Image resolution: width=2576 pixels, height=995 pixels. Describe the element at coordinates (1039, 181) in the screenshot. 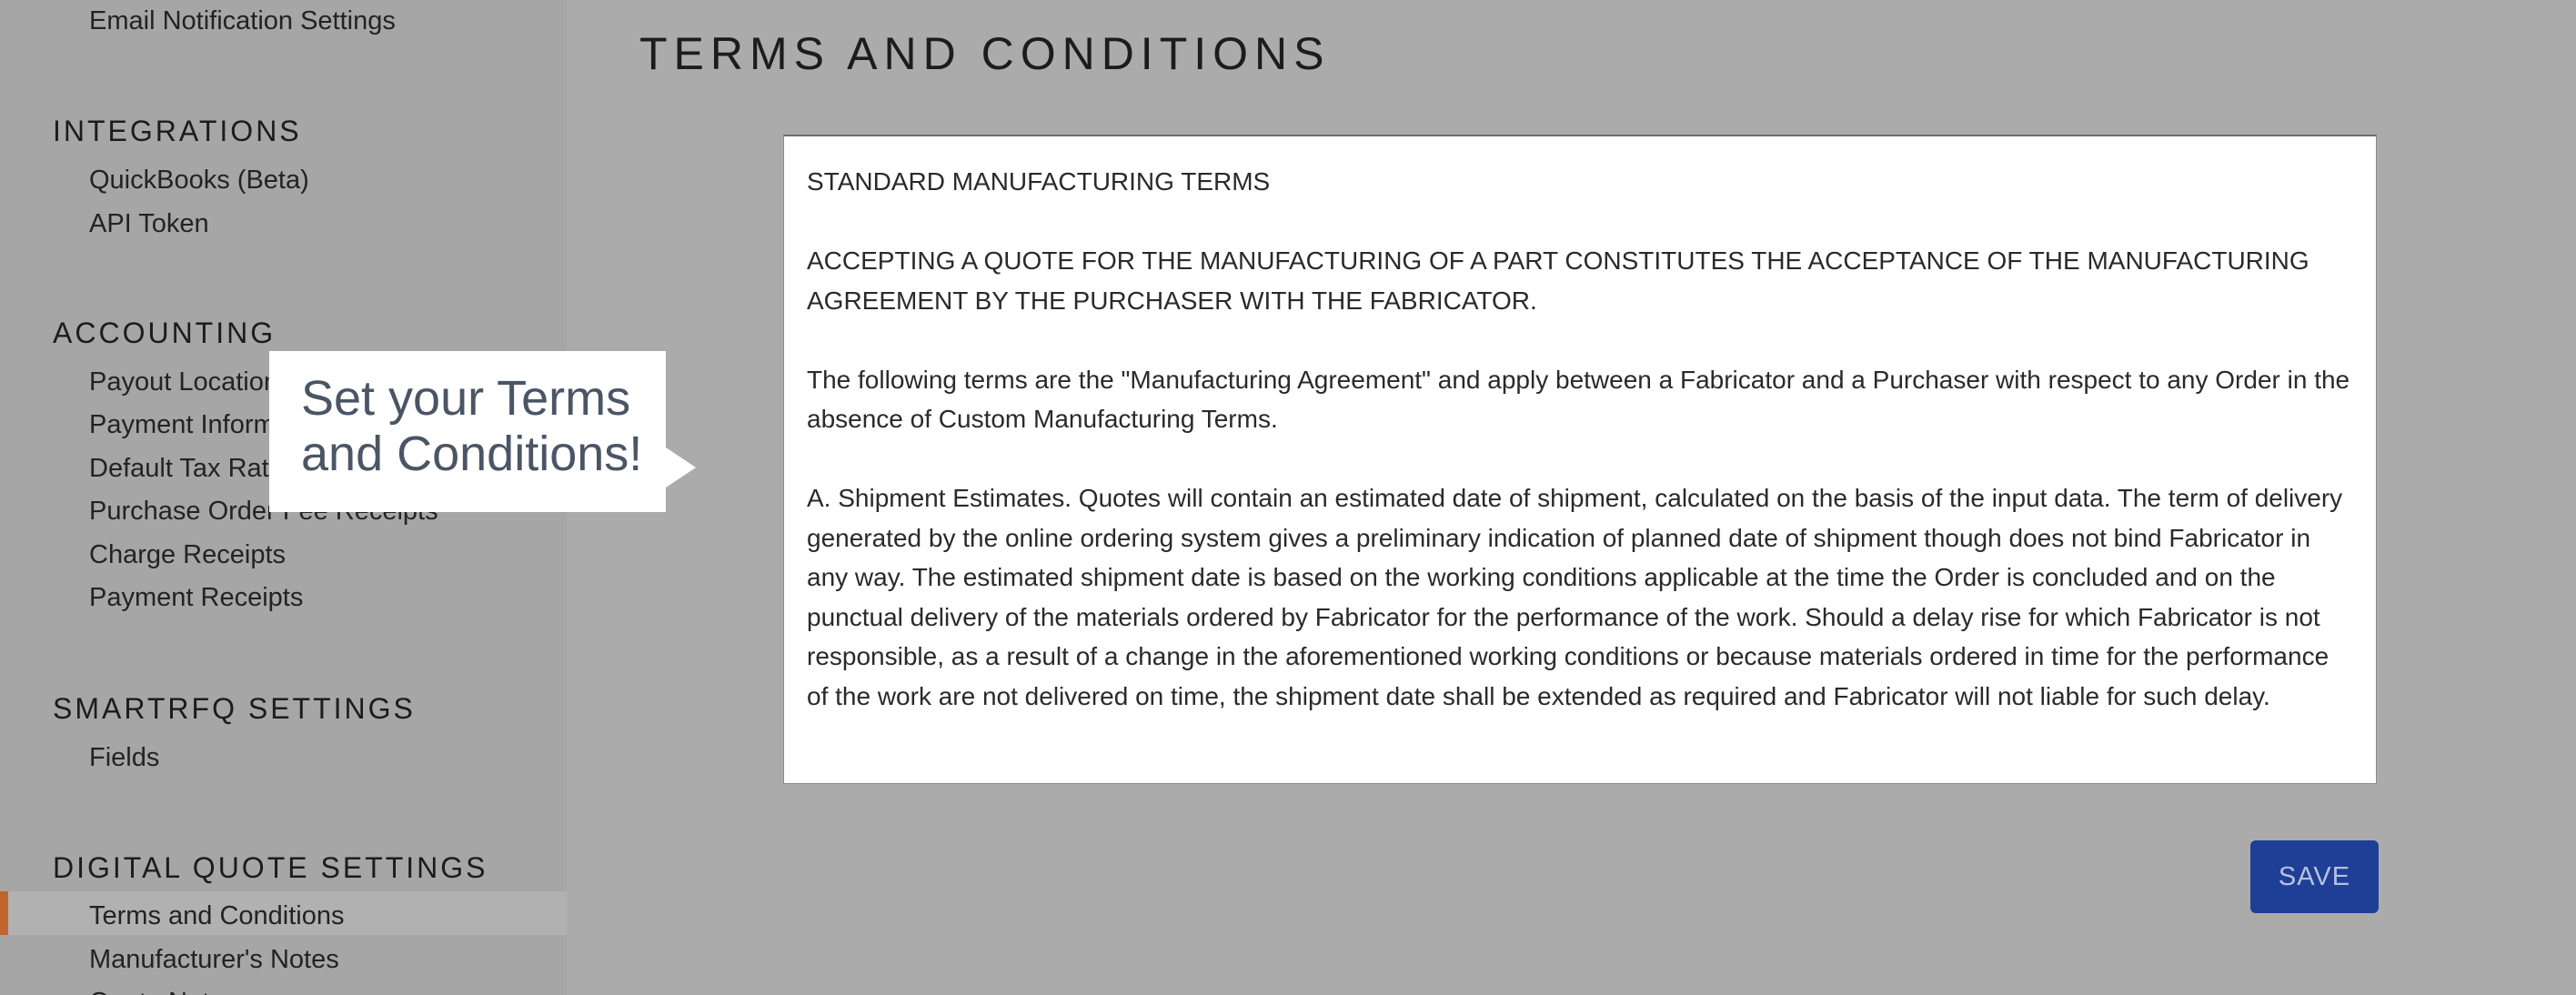

I see `terms-paragraph: STANDARD MANUFACTURING TERMS` at that location.